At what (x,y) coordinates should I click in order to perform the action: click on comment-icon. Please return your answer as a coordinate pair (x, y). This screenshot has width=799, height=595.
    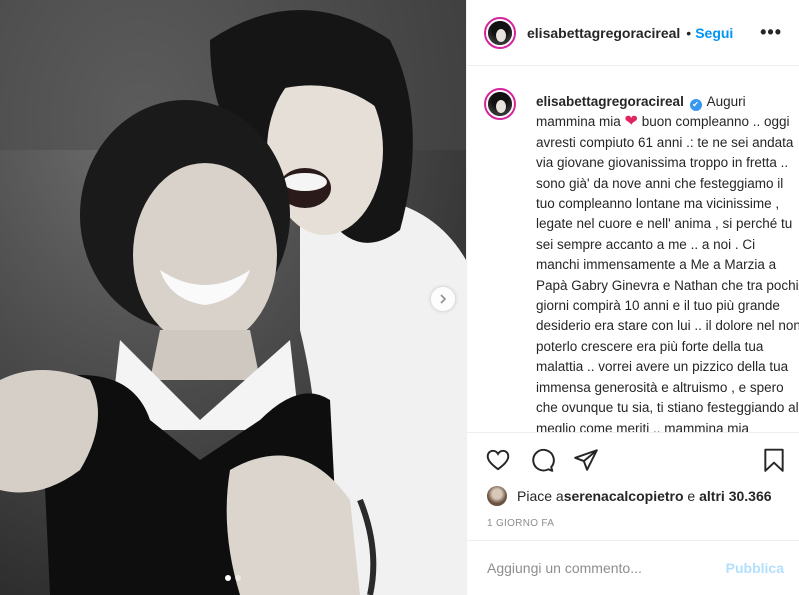
    Looking at the image, I should click on (542, 460).